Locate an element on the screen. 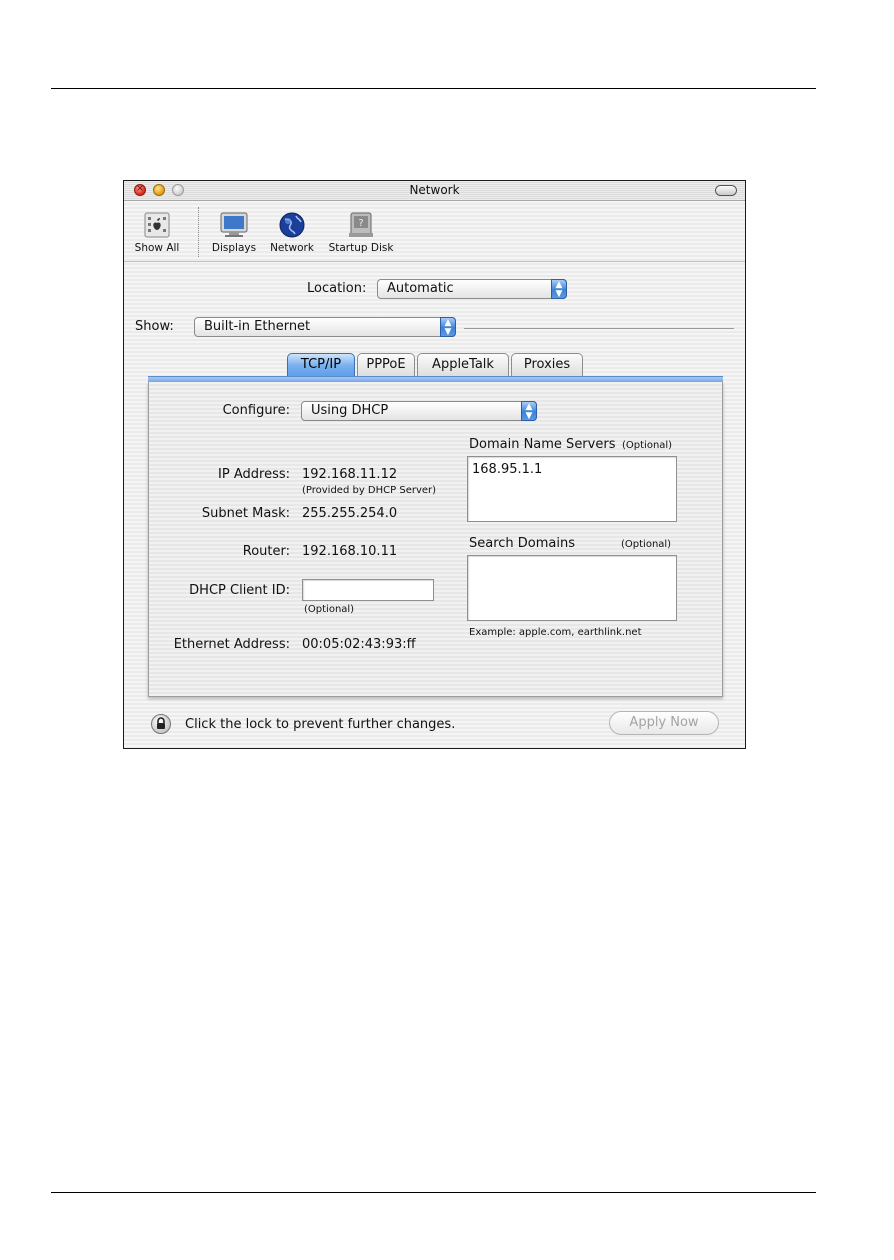 Image resolution: width=894 pixels, height=1260 pixels. toolbar-show-all: Show All is located at coordinates (157, 232).